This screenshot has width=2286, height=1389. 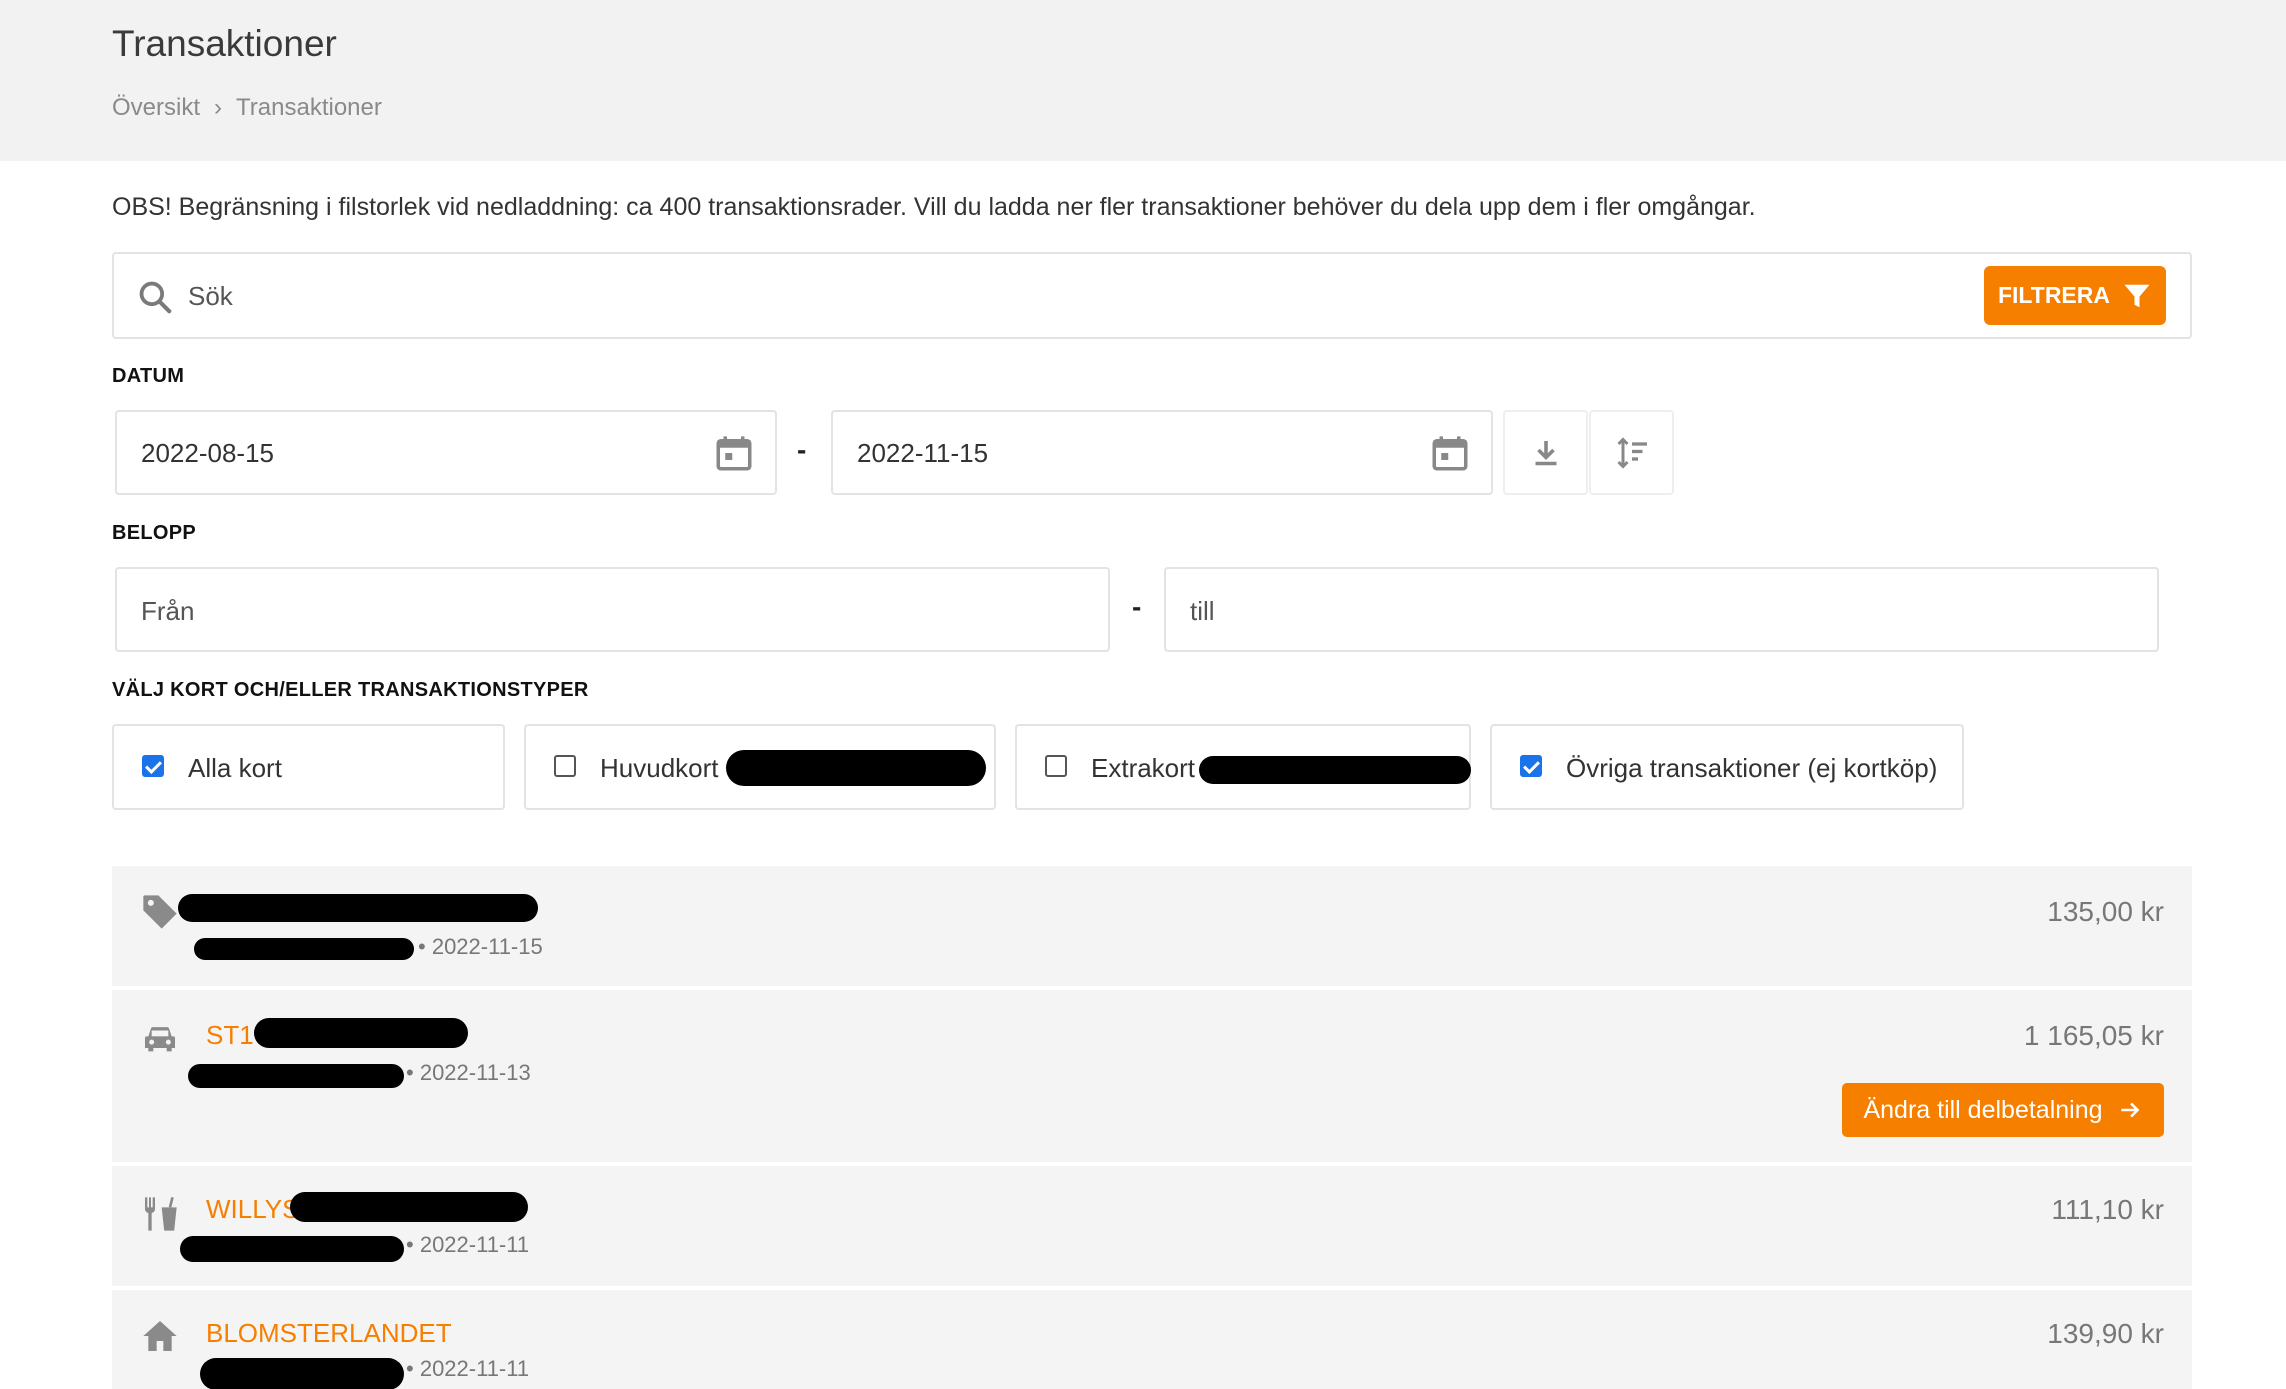 I want to click on amount-label: BELOPP, so click(x=154, y=533).